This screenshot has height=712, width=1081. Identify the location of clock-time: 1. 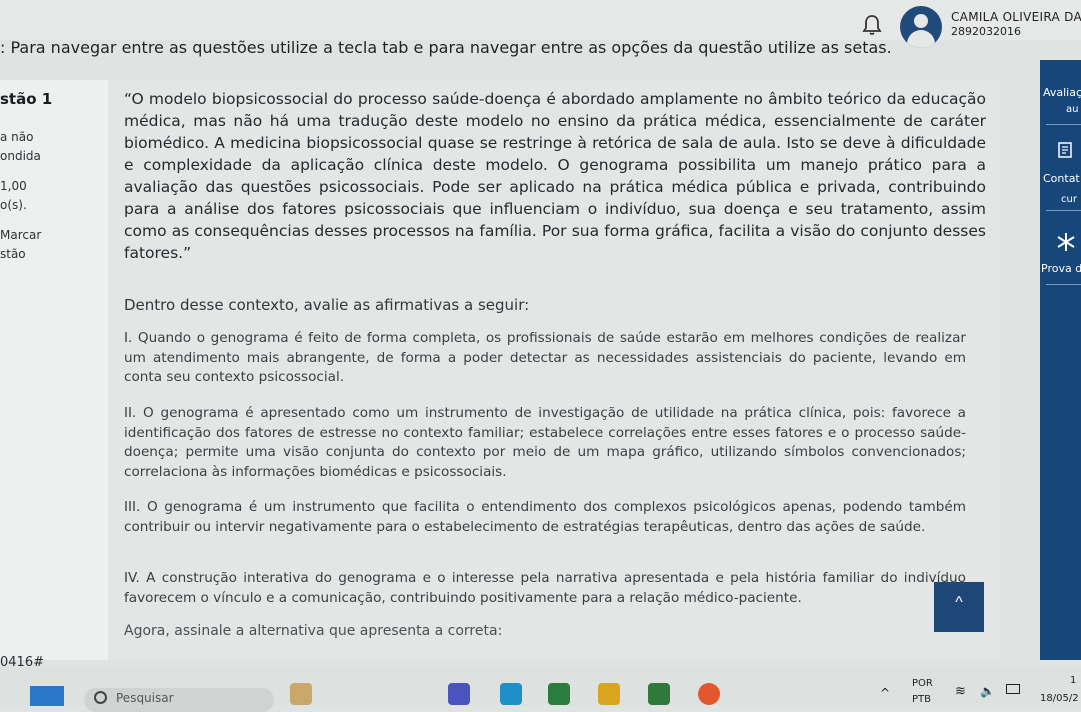
(1073, 680).